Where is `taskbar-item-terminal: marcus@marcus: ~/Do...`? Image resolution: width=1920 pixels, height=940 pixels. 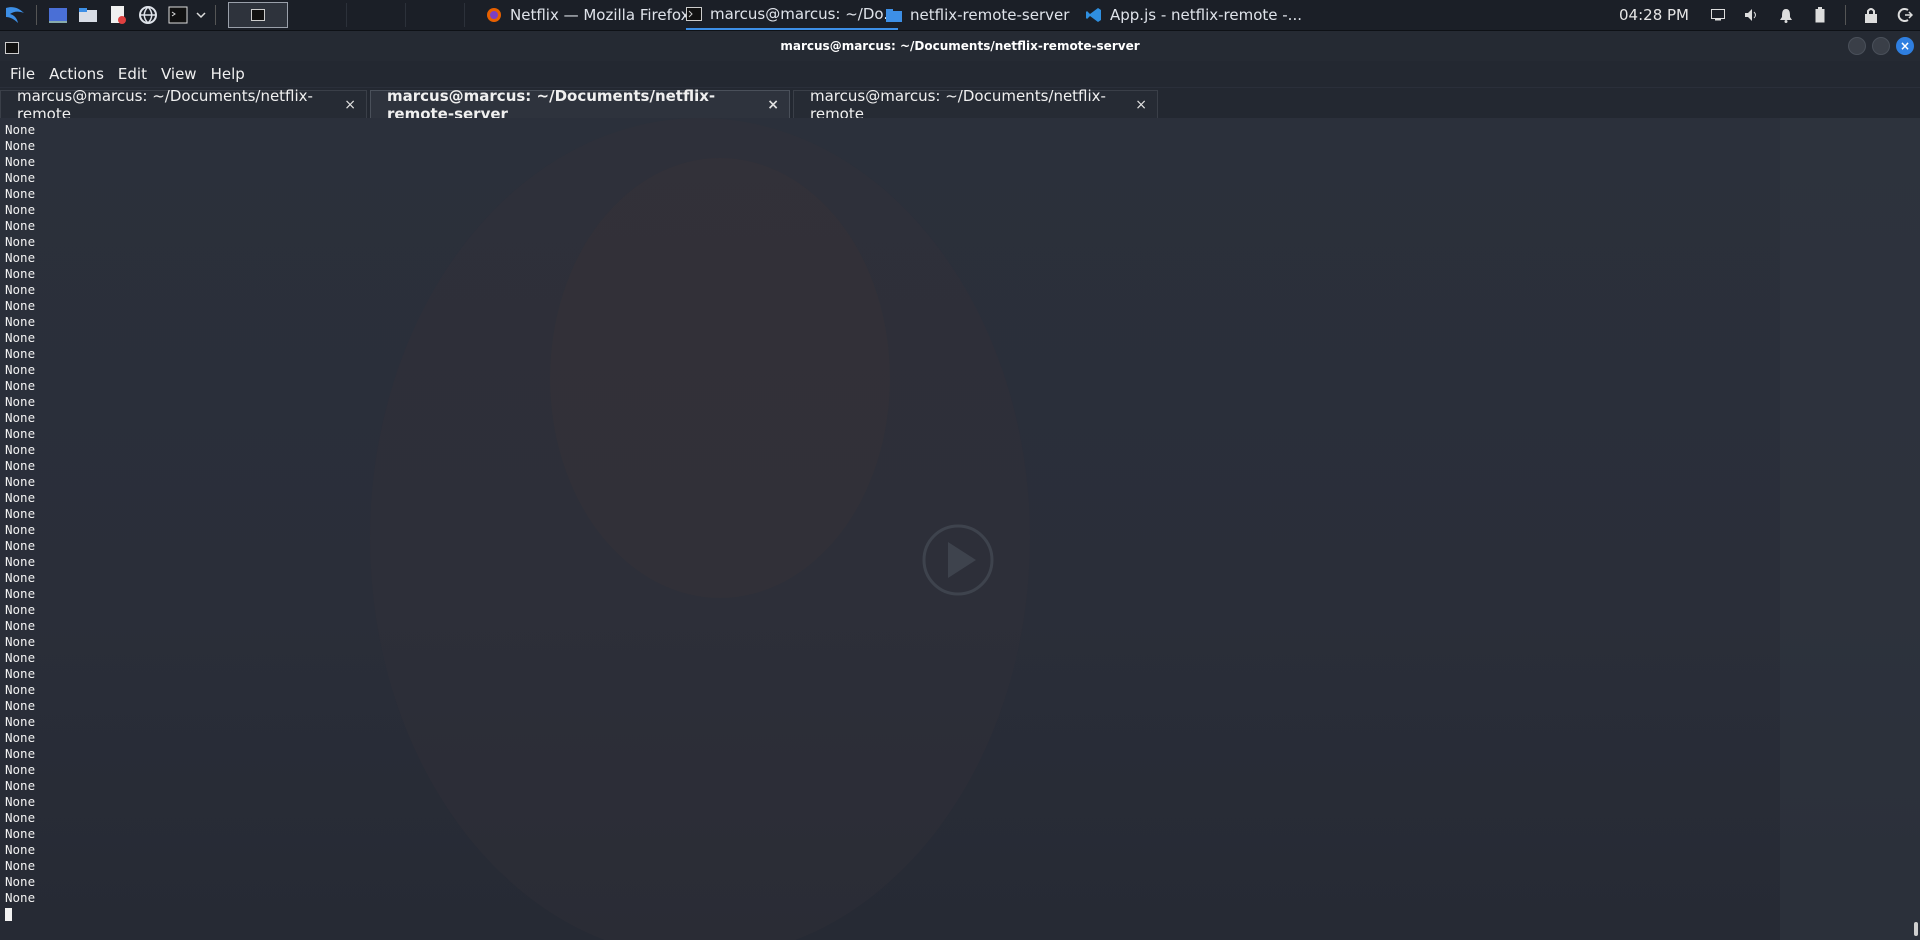
taskbar-item-terminal: marcus@marcus: ~/Do... is located at coordinates (792, 15).